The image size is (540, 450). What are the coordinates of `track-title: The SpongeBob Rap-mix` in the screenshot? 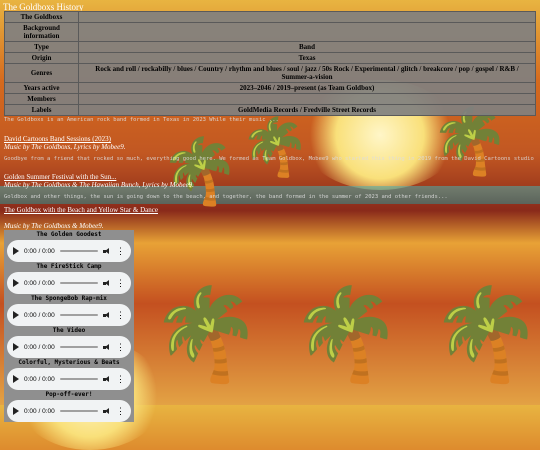 It's located at (69, 298).